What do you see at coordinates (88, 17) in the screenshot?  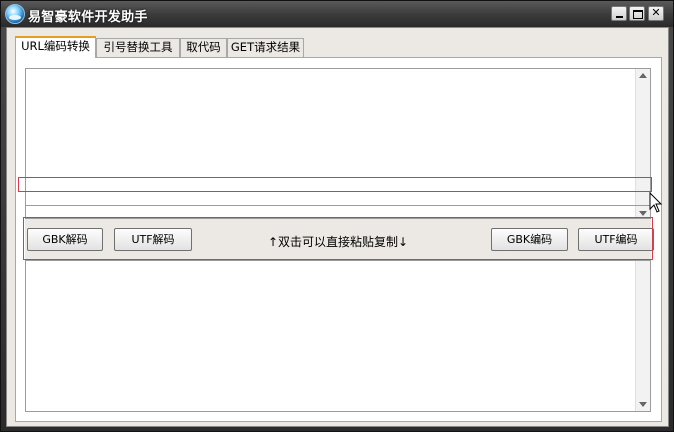 I see `window-title: 易智豪软件开发助手` at bounding box center [88, 17].